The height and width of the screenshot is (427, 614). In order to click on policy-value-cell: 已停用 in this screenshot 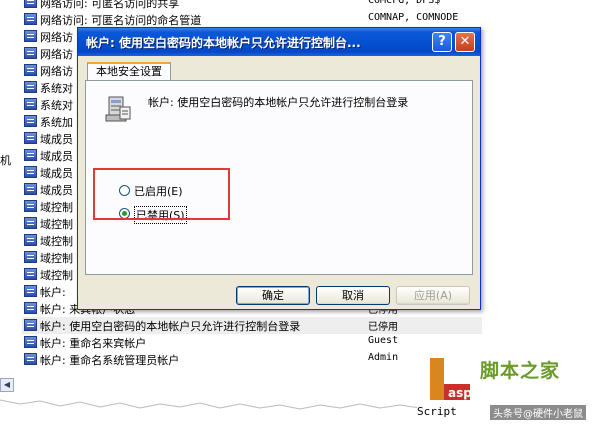, I will do `click(383, 327)`.